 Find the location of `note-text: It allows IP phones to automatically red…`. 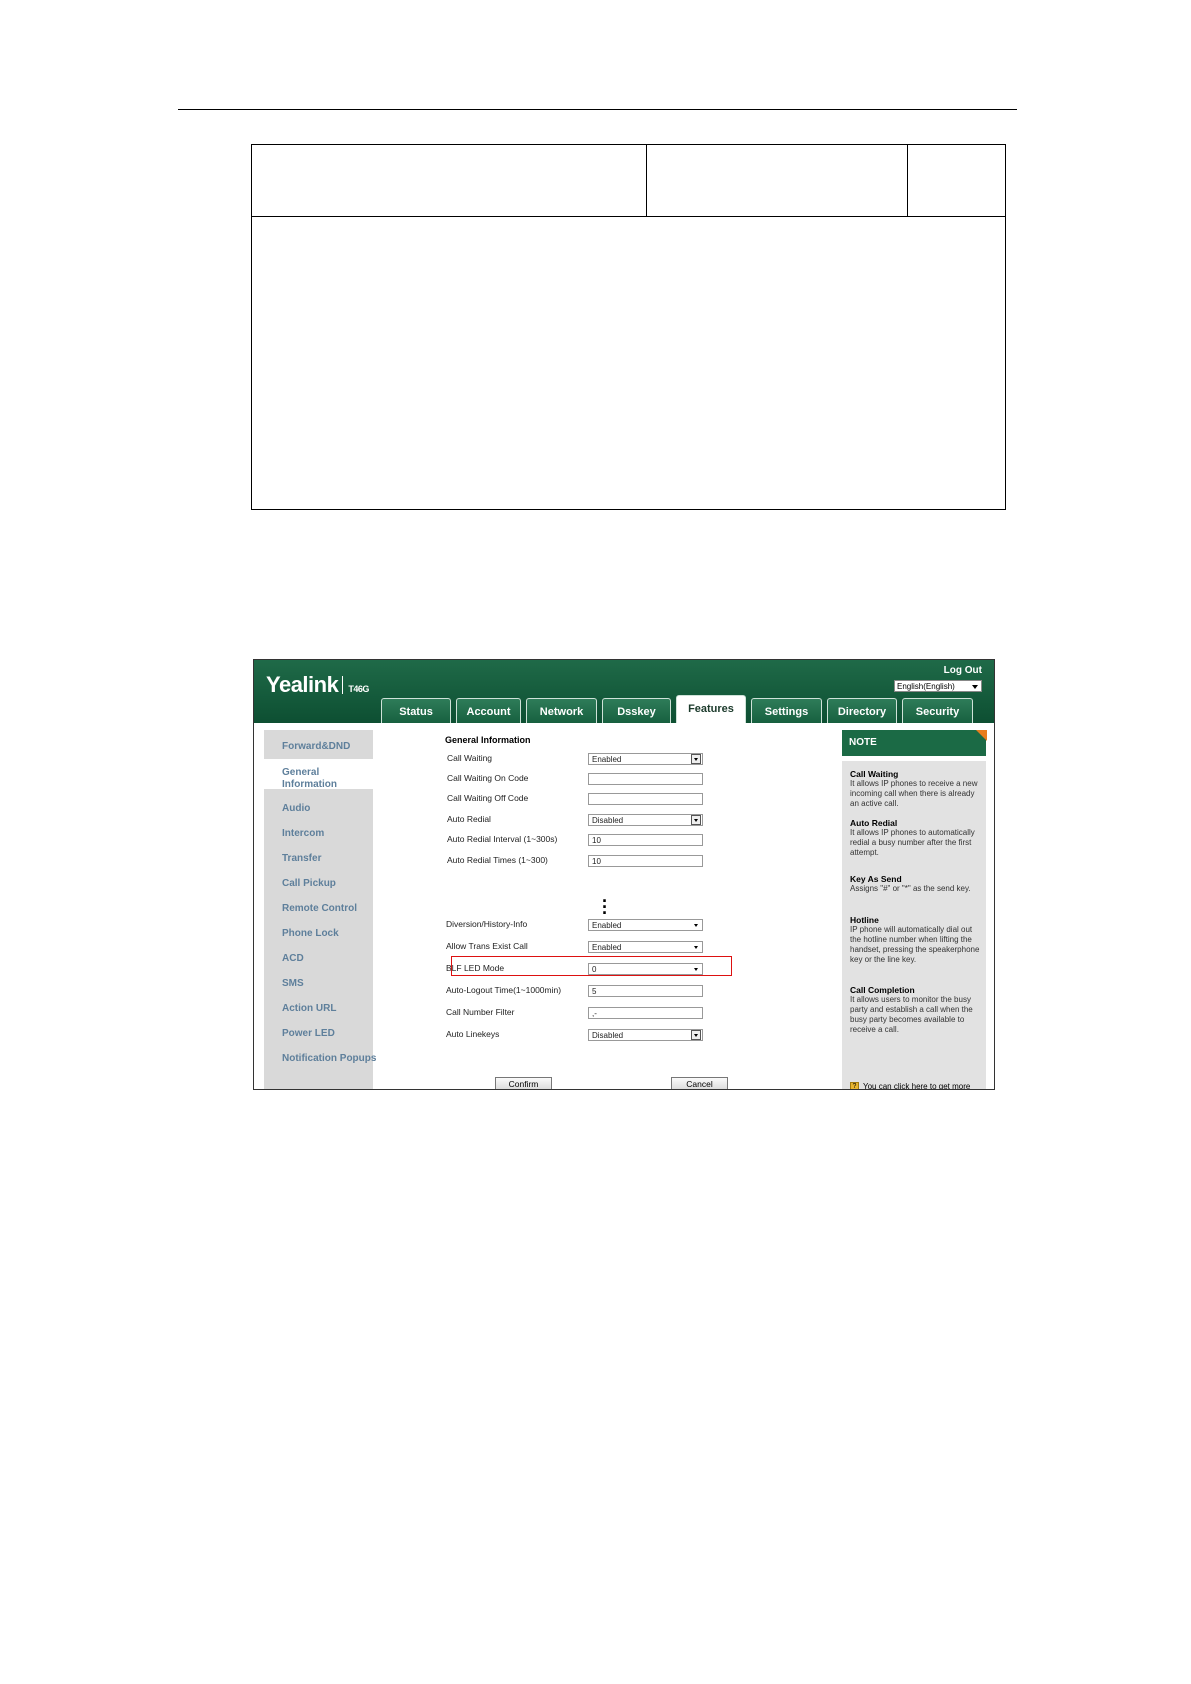

note-text: It allows IP phones to automatically red… is located at coordinates (912, 842).